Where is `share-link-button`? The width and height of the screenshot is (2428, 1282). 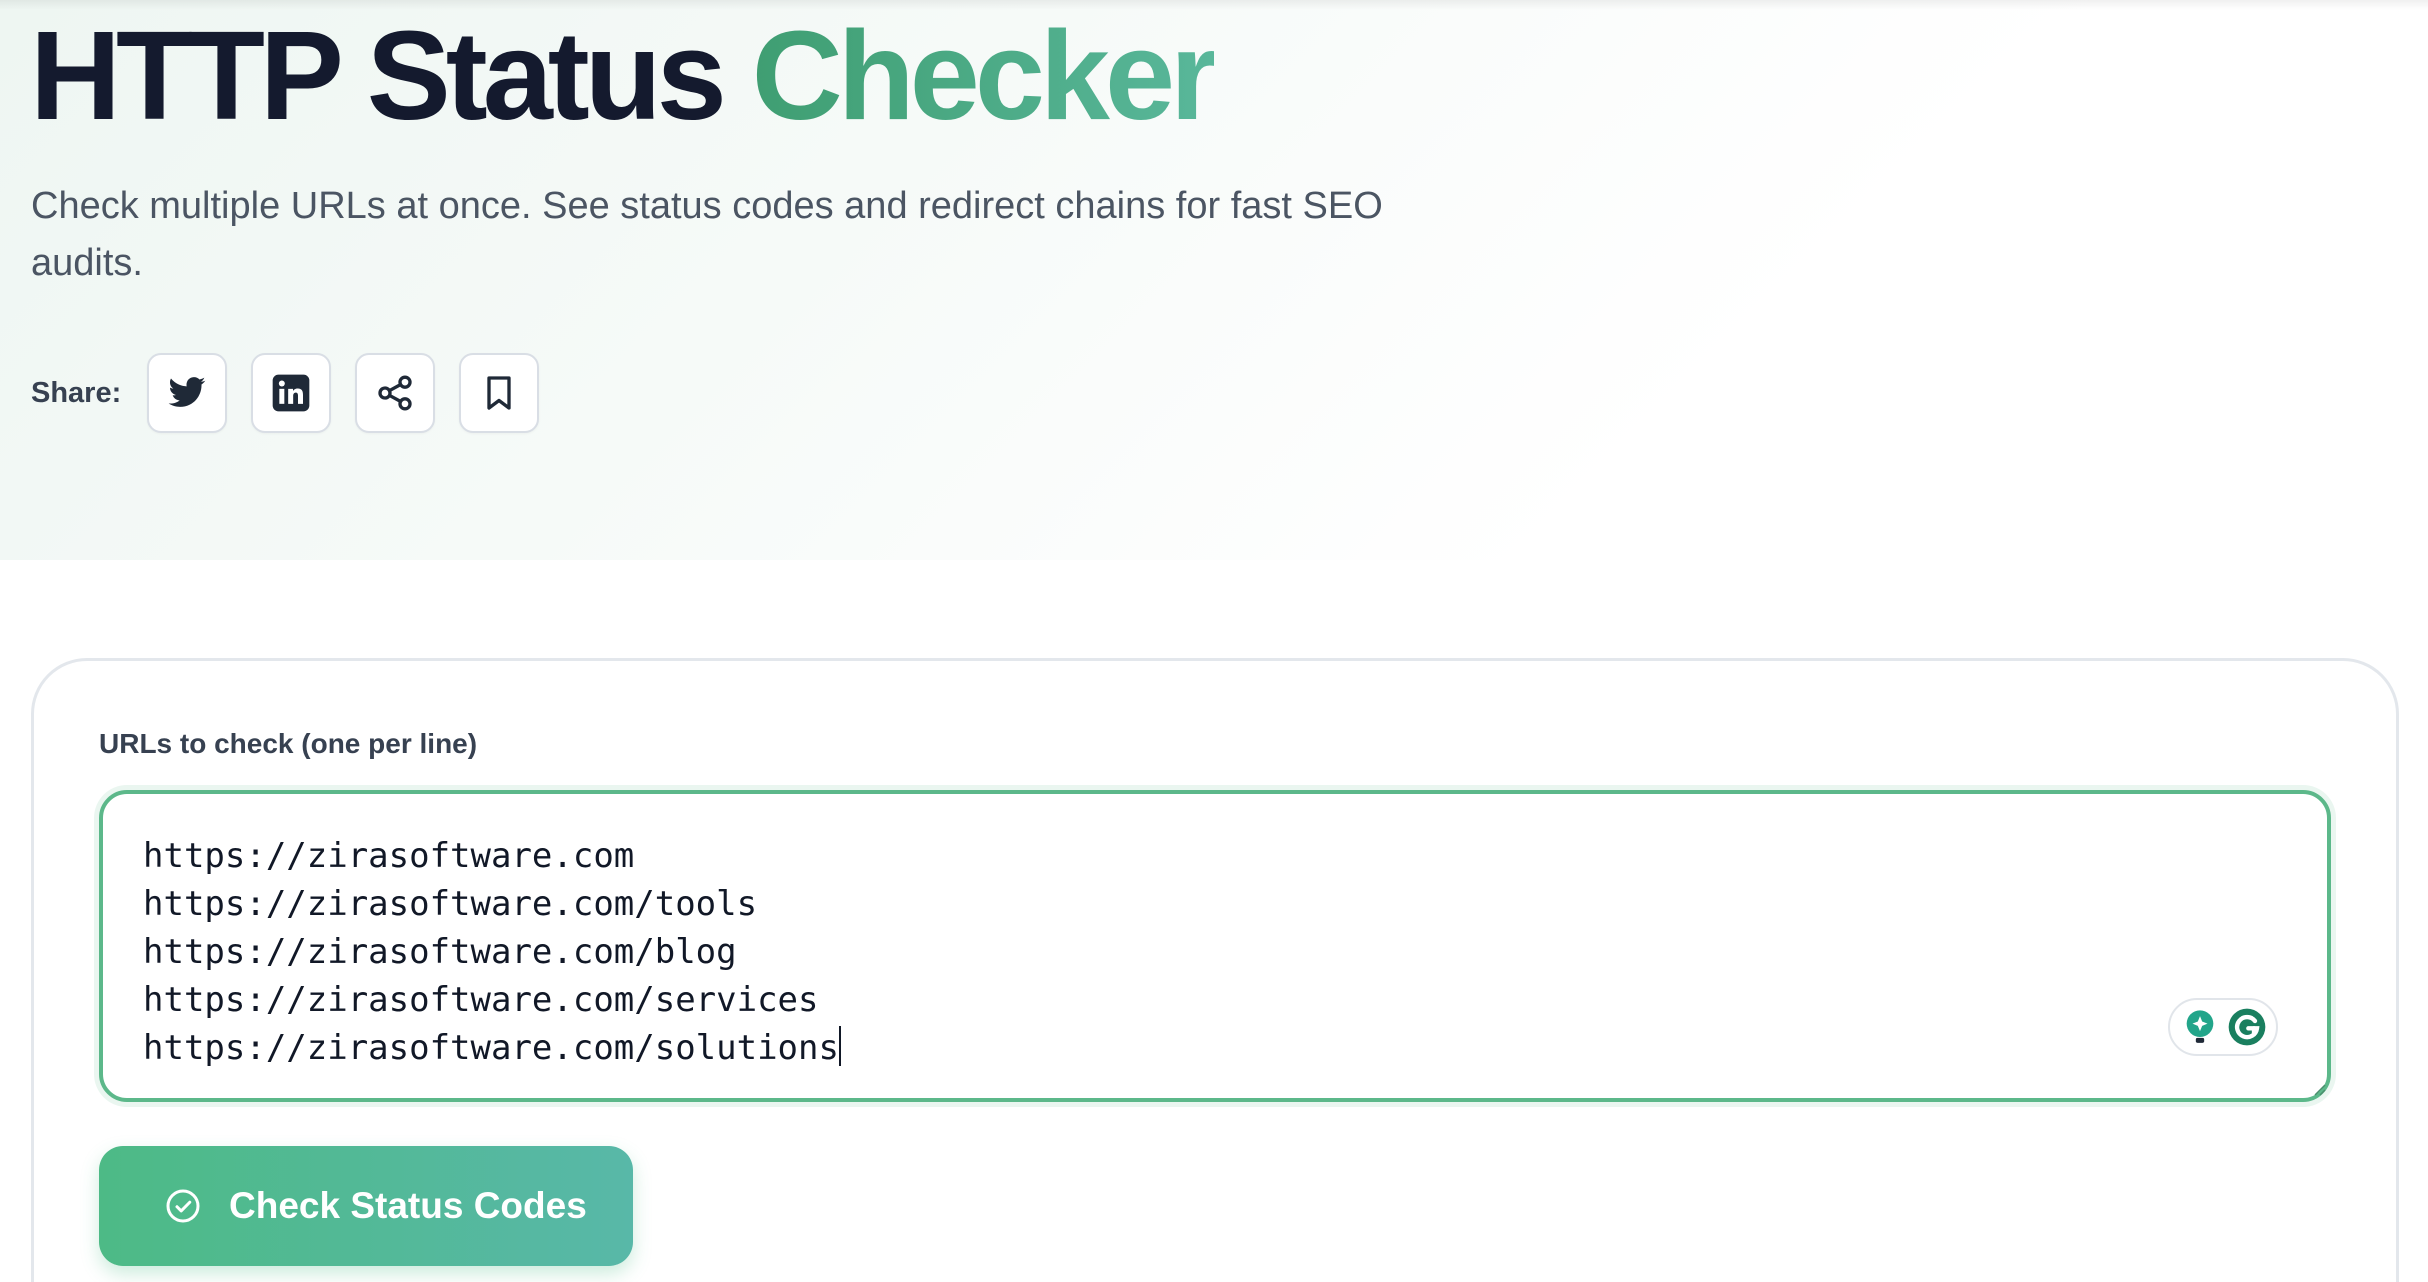 share-link-button is located at coordinates (395, 393).